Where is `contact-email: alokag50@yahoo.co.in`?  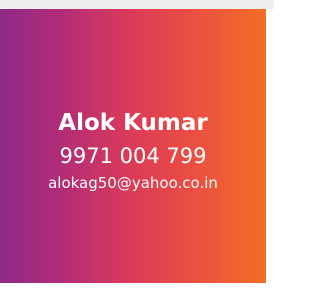 contact-email: alokag50@yahoo.co.in is located at coordinates (133, 183).